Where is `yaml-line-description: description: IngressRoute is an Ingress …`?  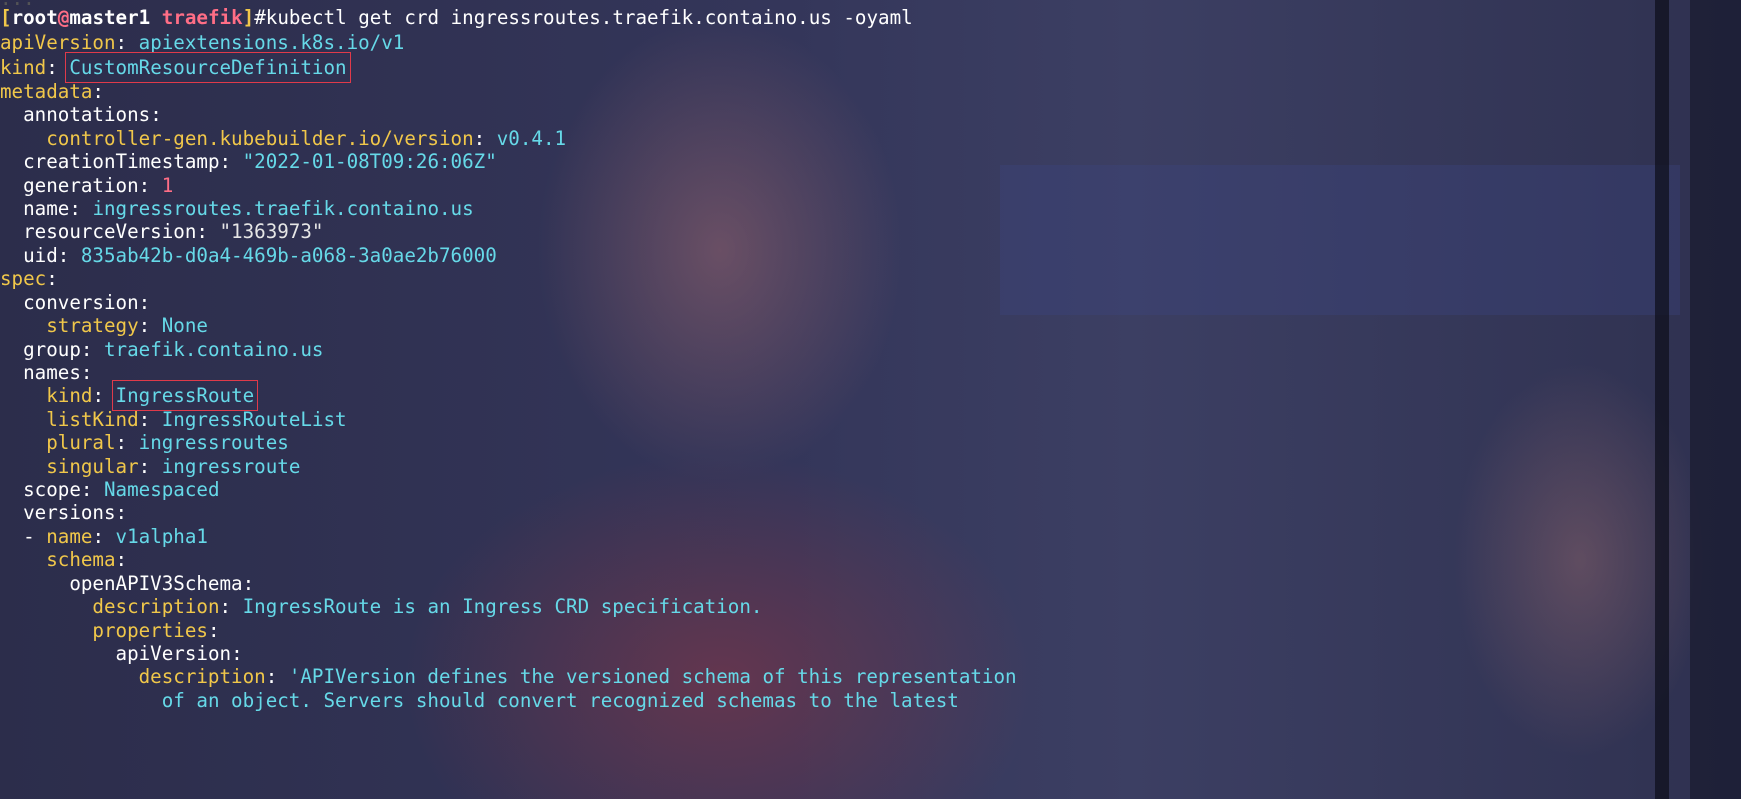
yaml-line-description: description: IngressRoute is an Ingress … is located at coordinates (427, 606).